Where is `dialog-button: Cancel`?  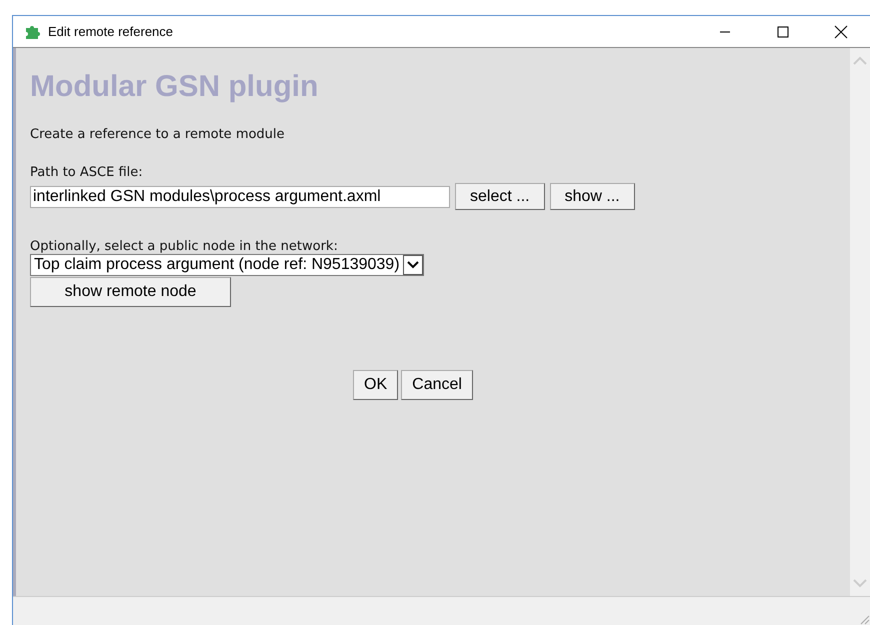 dialog-button: Cancel is located at coordinates (437, 385).